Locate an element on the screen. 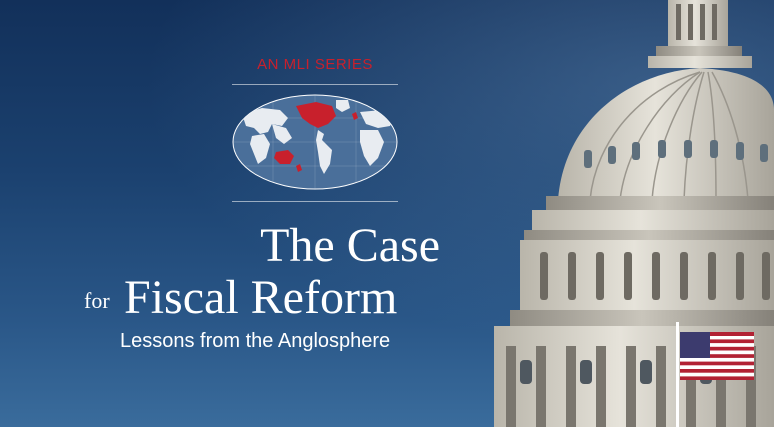 The image size is (774, 427). world-map-icon is located at coordinates (315, 142).